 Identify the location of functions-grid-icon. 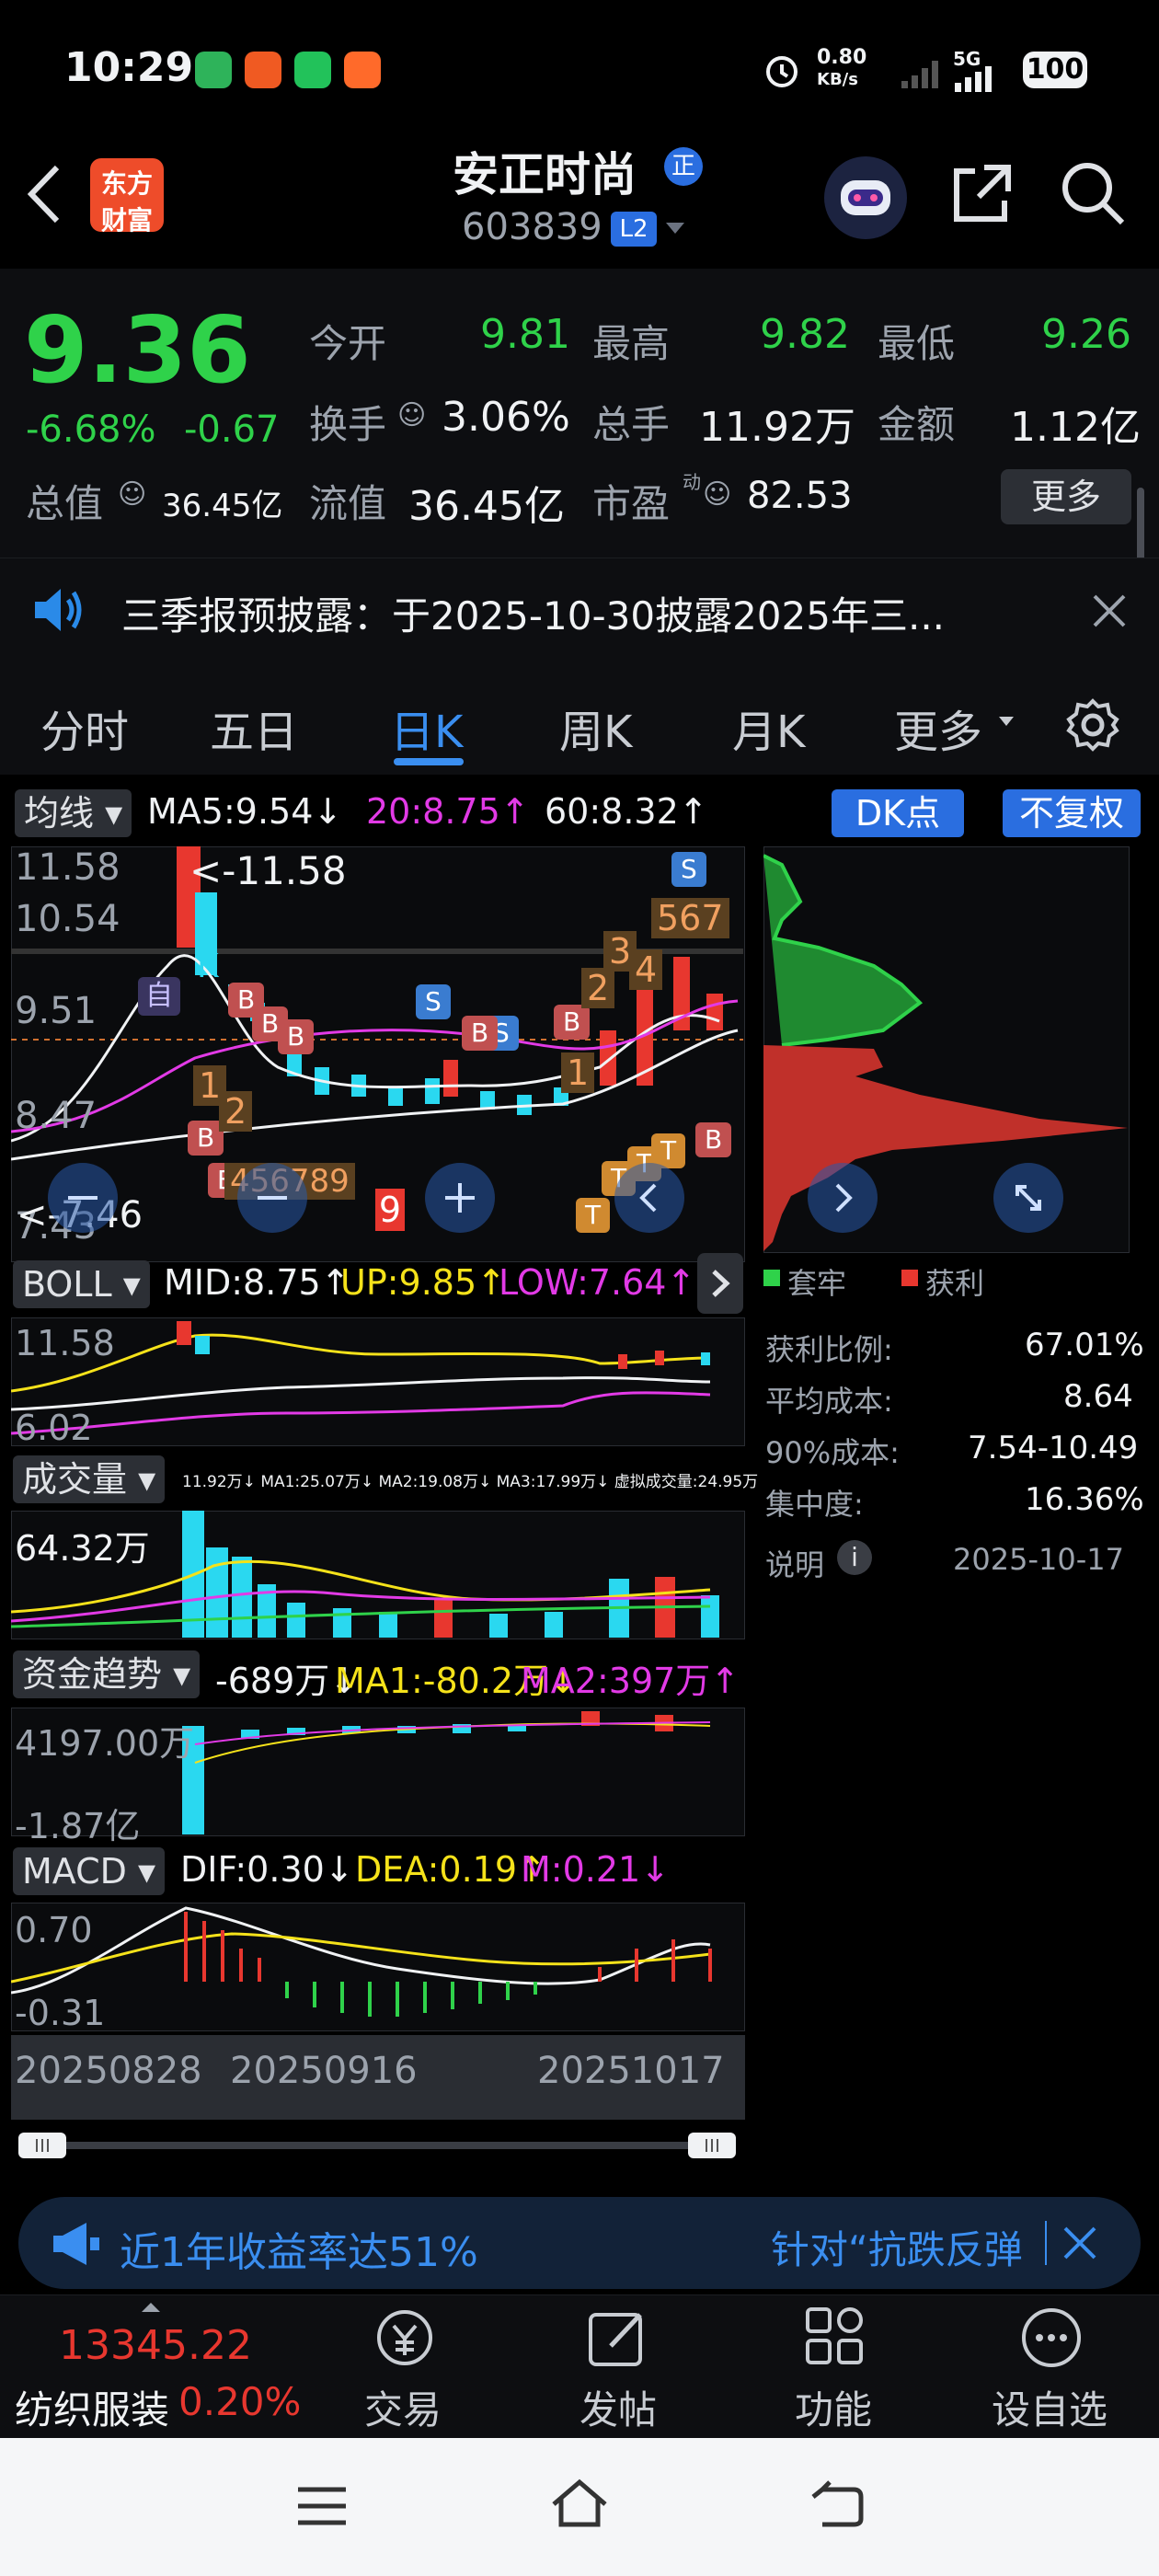
(834, 2338).